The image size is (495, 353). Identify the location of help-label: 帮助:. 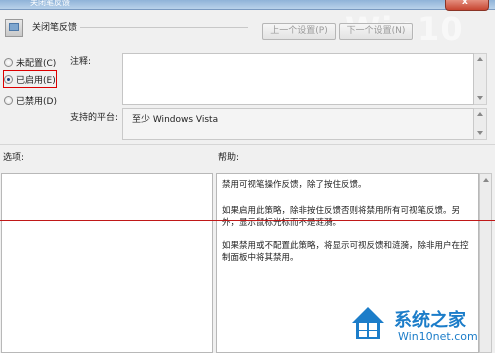
(229, 158).